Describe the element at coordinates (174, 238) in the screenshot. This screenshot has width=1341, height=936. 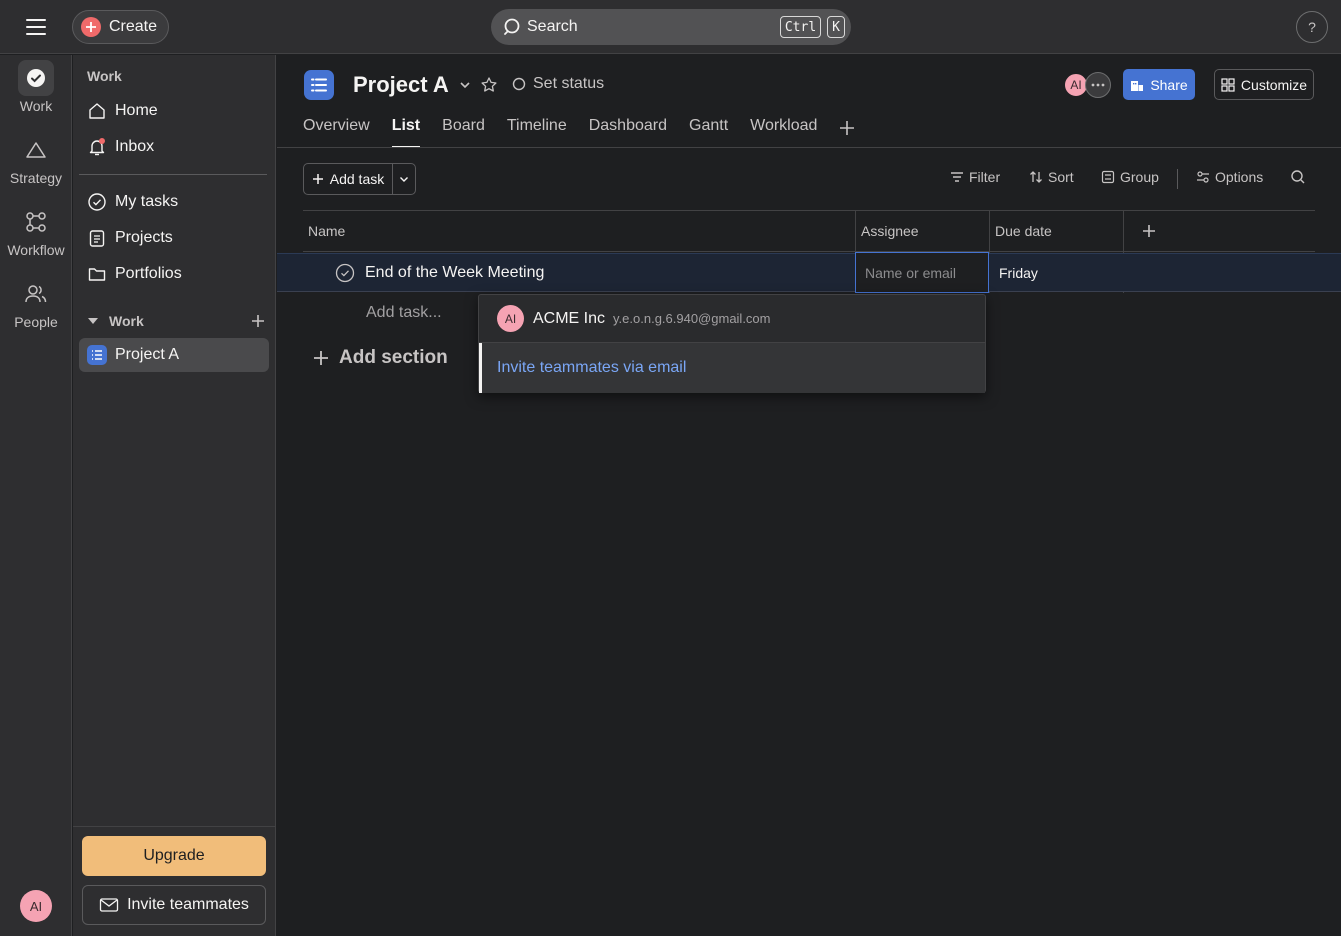
I see `sidebar-item-projects: Projects` at that location.